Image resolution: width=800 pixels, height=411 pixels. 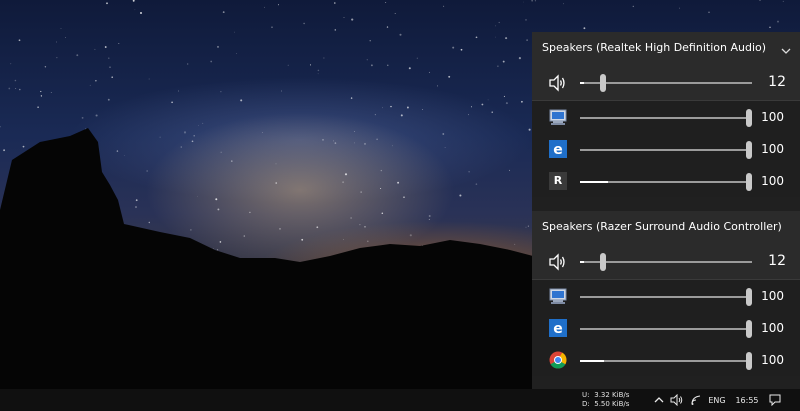 What do you see at coordinates (654, 47) in the screenshot?
I see `playback-device-name: Speakers (Realtek High Definition Audio)` at bounding box center [654, 47].